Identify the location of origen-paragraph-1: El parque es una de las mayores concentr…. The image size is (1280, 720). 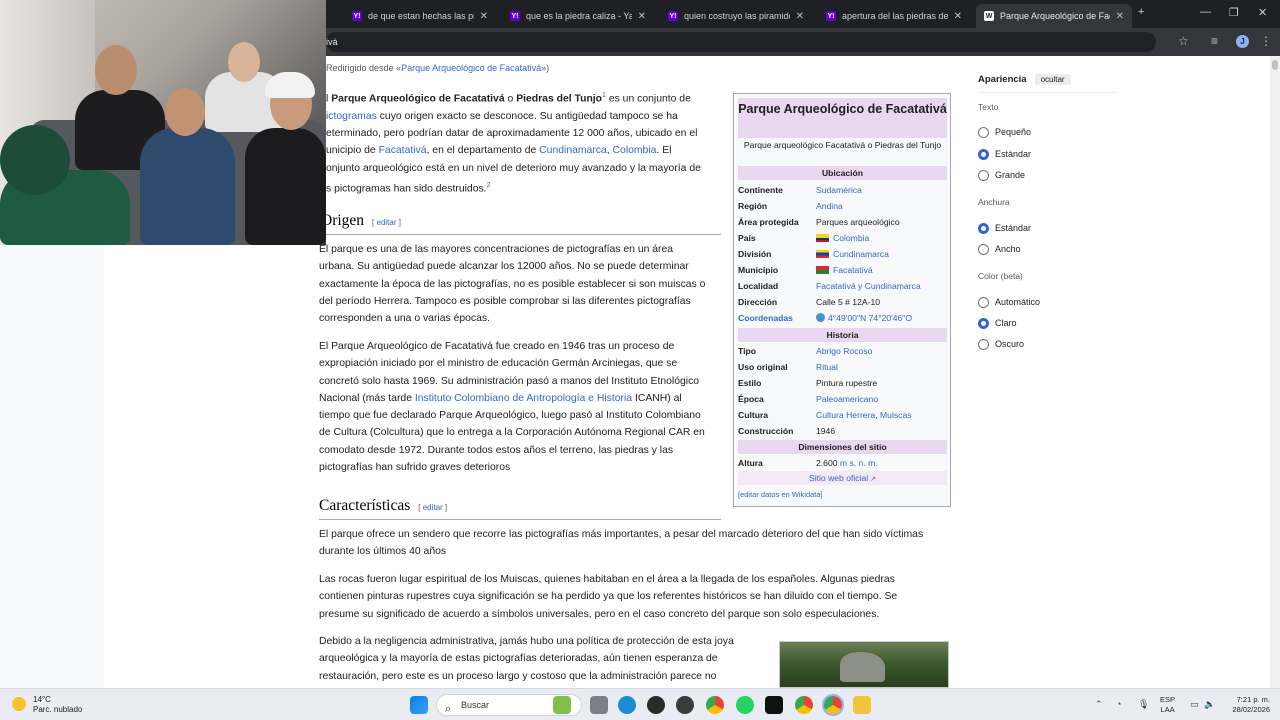
(521, 284).